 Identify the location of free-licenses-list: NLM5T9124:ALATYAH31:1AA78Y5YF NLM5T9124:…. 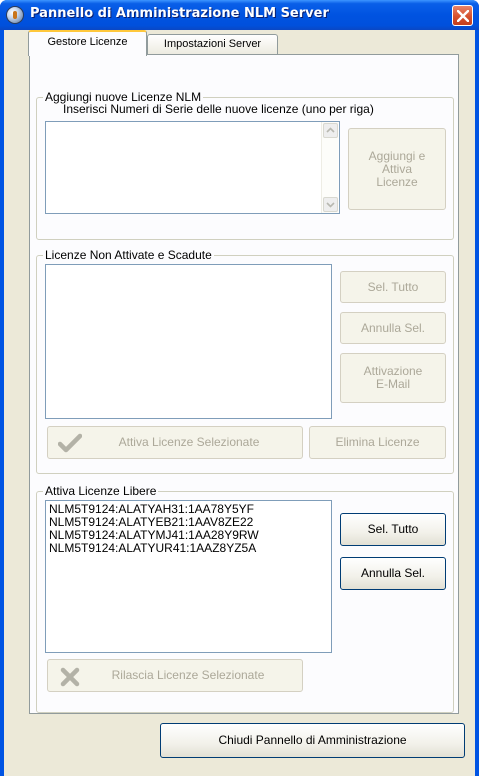
(188, 576).